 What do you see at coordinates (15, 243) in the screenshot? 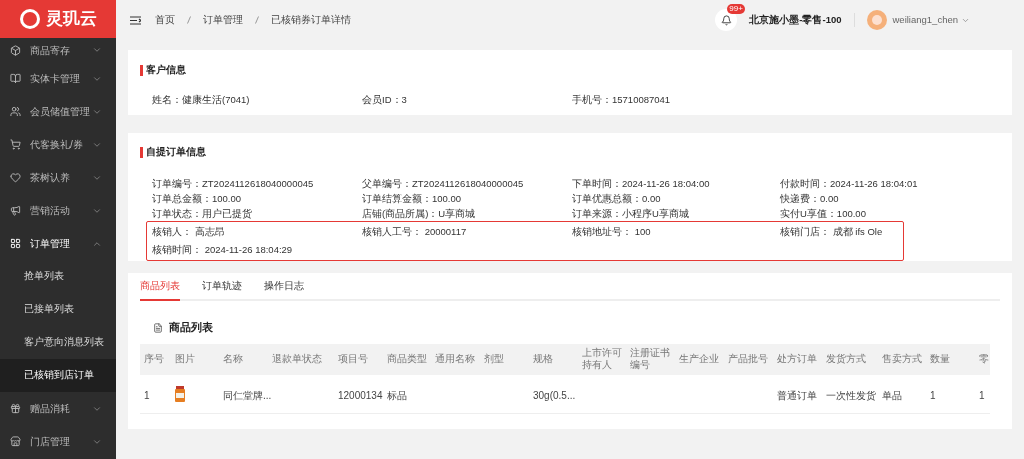
I see `grid-icon` at bounding box center [15, 243].